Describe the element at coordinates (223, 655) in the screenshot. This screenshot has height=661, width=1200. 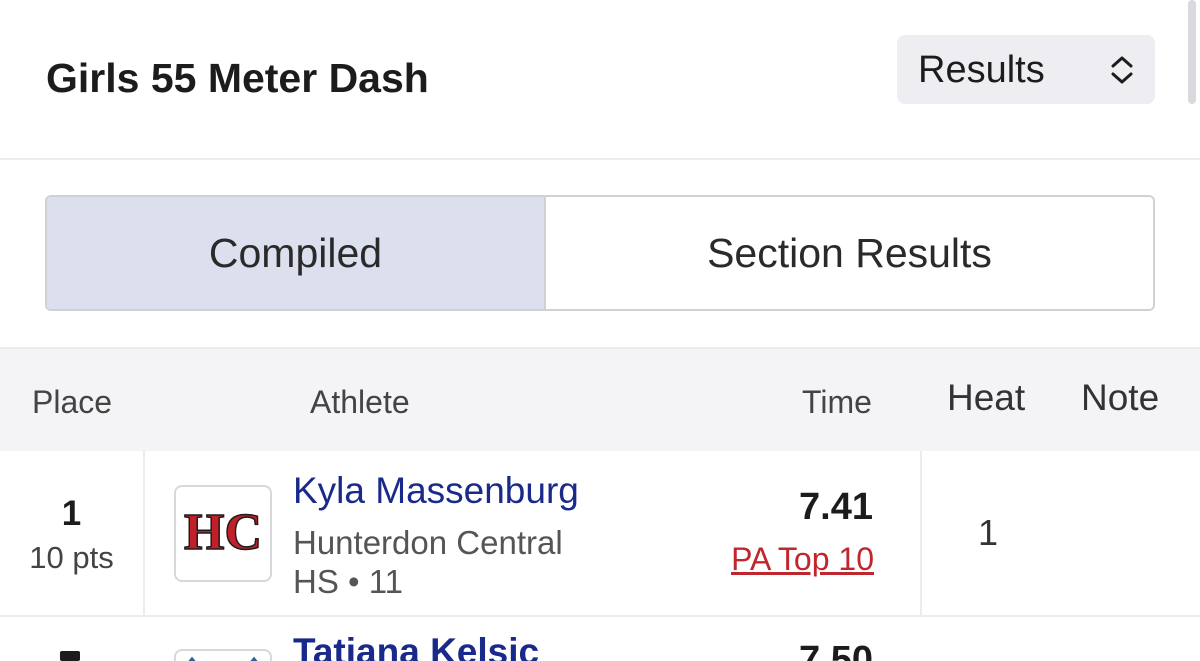
I see `team-logo` at that location.